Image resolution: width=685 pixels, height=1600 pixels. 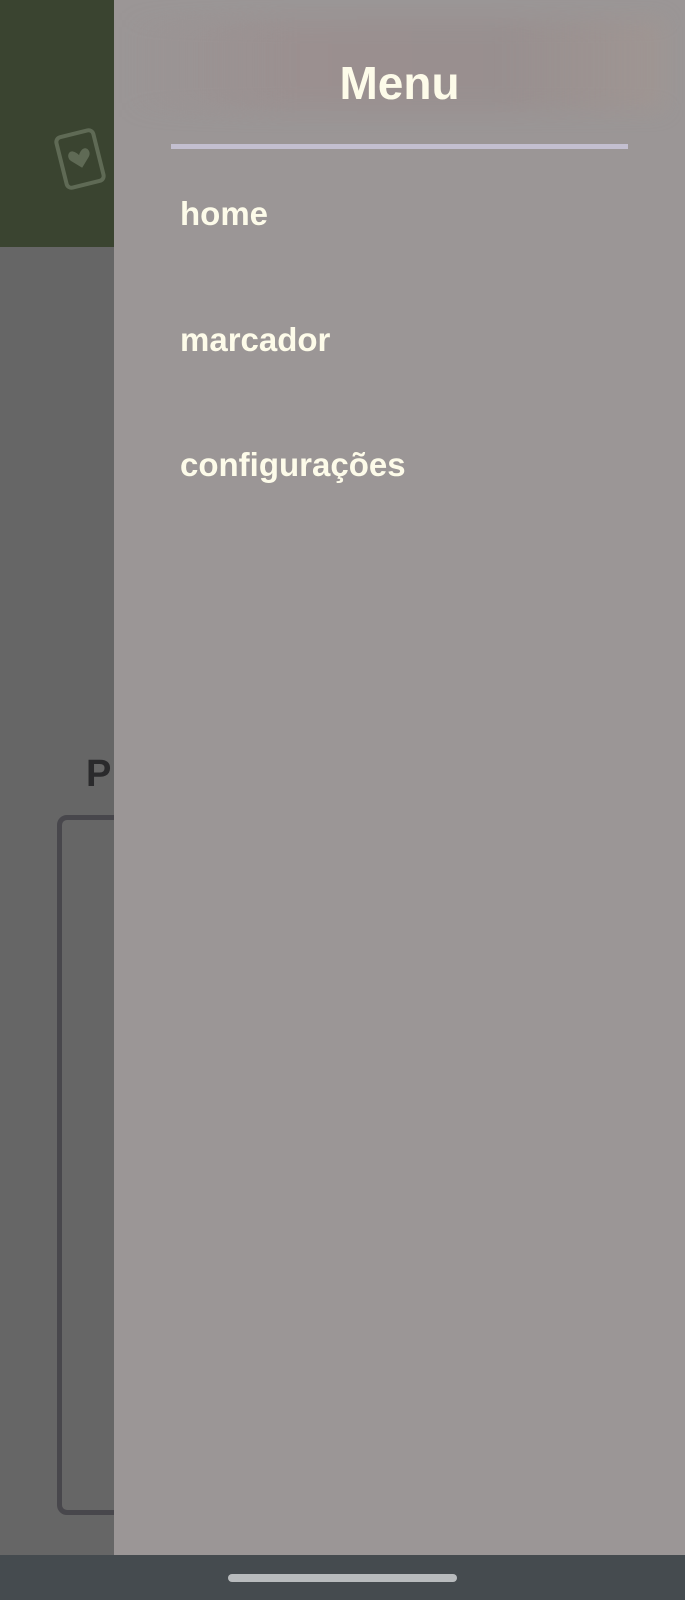 I want to click on system-nav-bar, so click(x=342, y=1577).